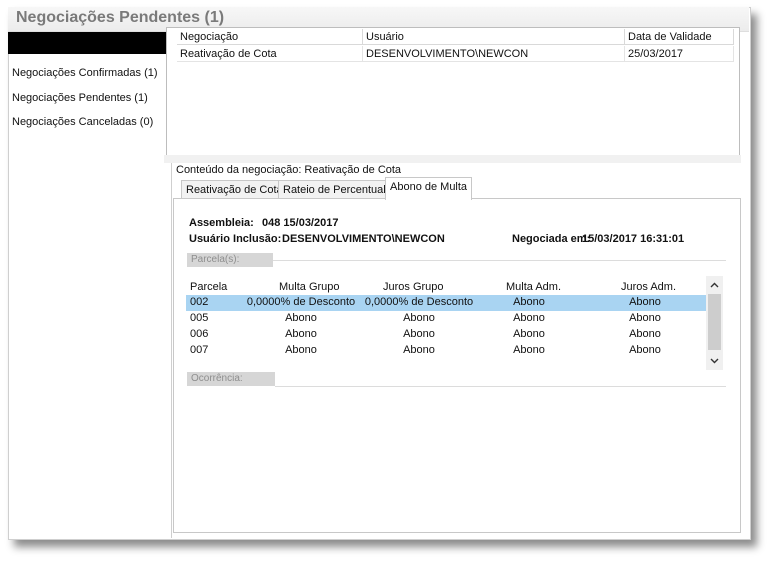 Image resolution: width=767 pixels, height=580 pixels. Describe the element at coordinates (82, 122) in the screenshot. I see `sidebar-item-canceladas: Negociações Canceladas (0)` at that location.